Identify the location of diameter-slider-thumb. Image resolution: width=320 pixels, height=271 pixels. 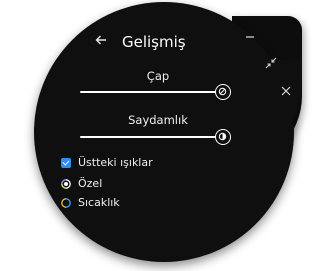
(223, 92).